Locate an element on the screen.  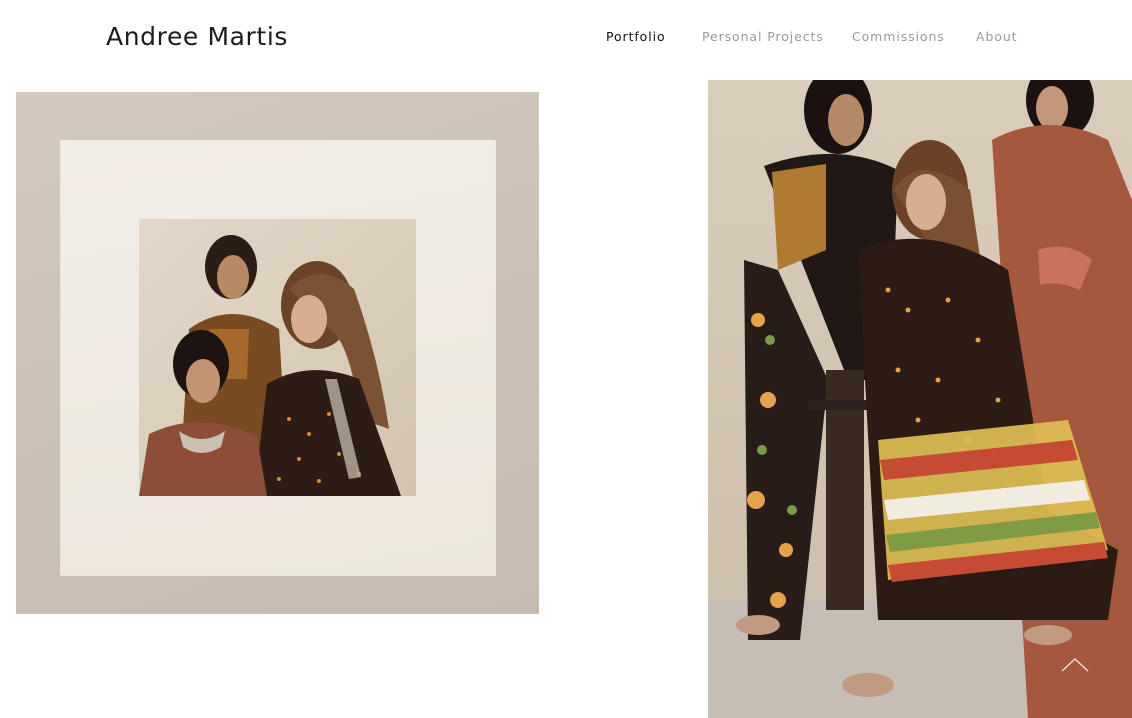
print-photo-illustration is located at coordinates (277, 357).